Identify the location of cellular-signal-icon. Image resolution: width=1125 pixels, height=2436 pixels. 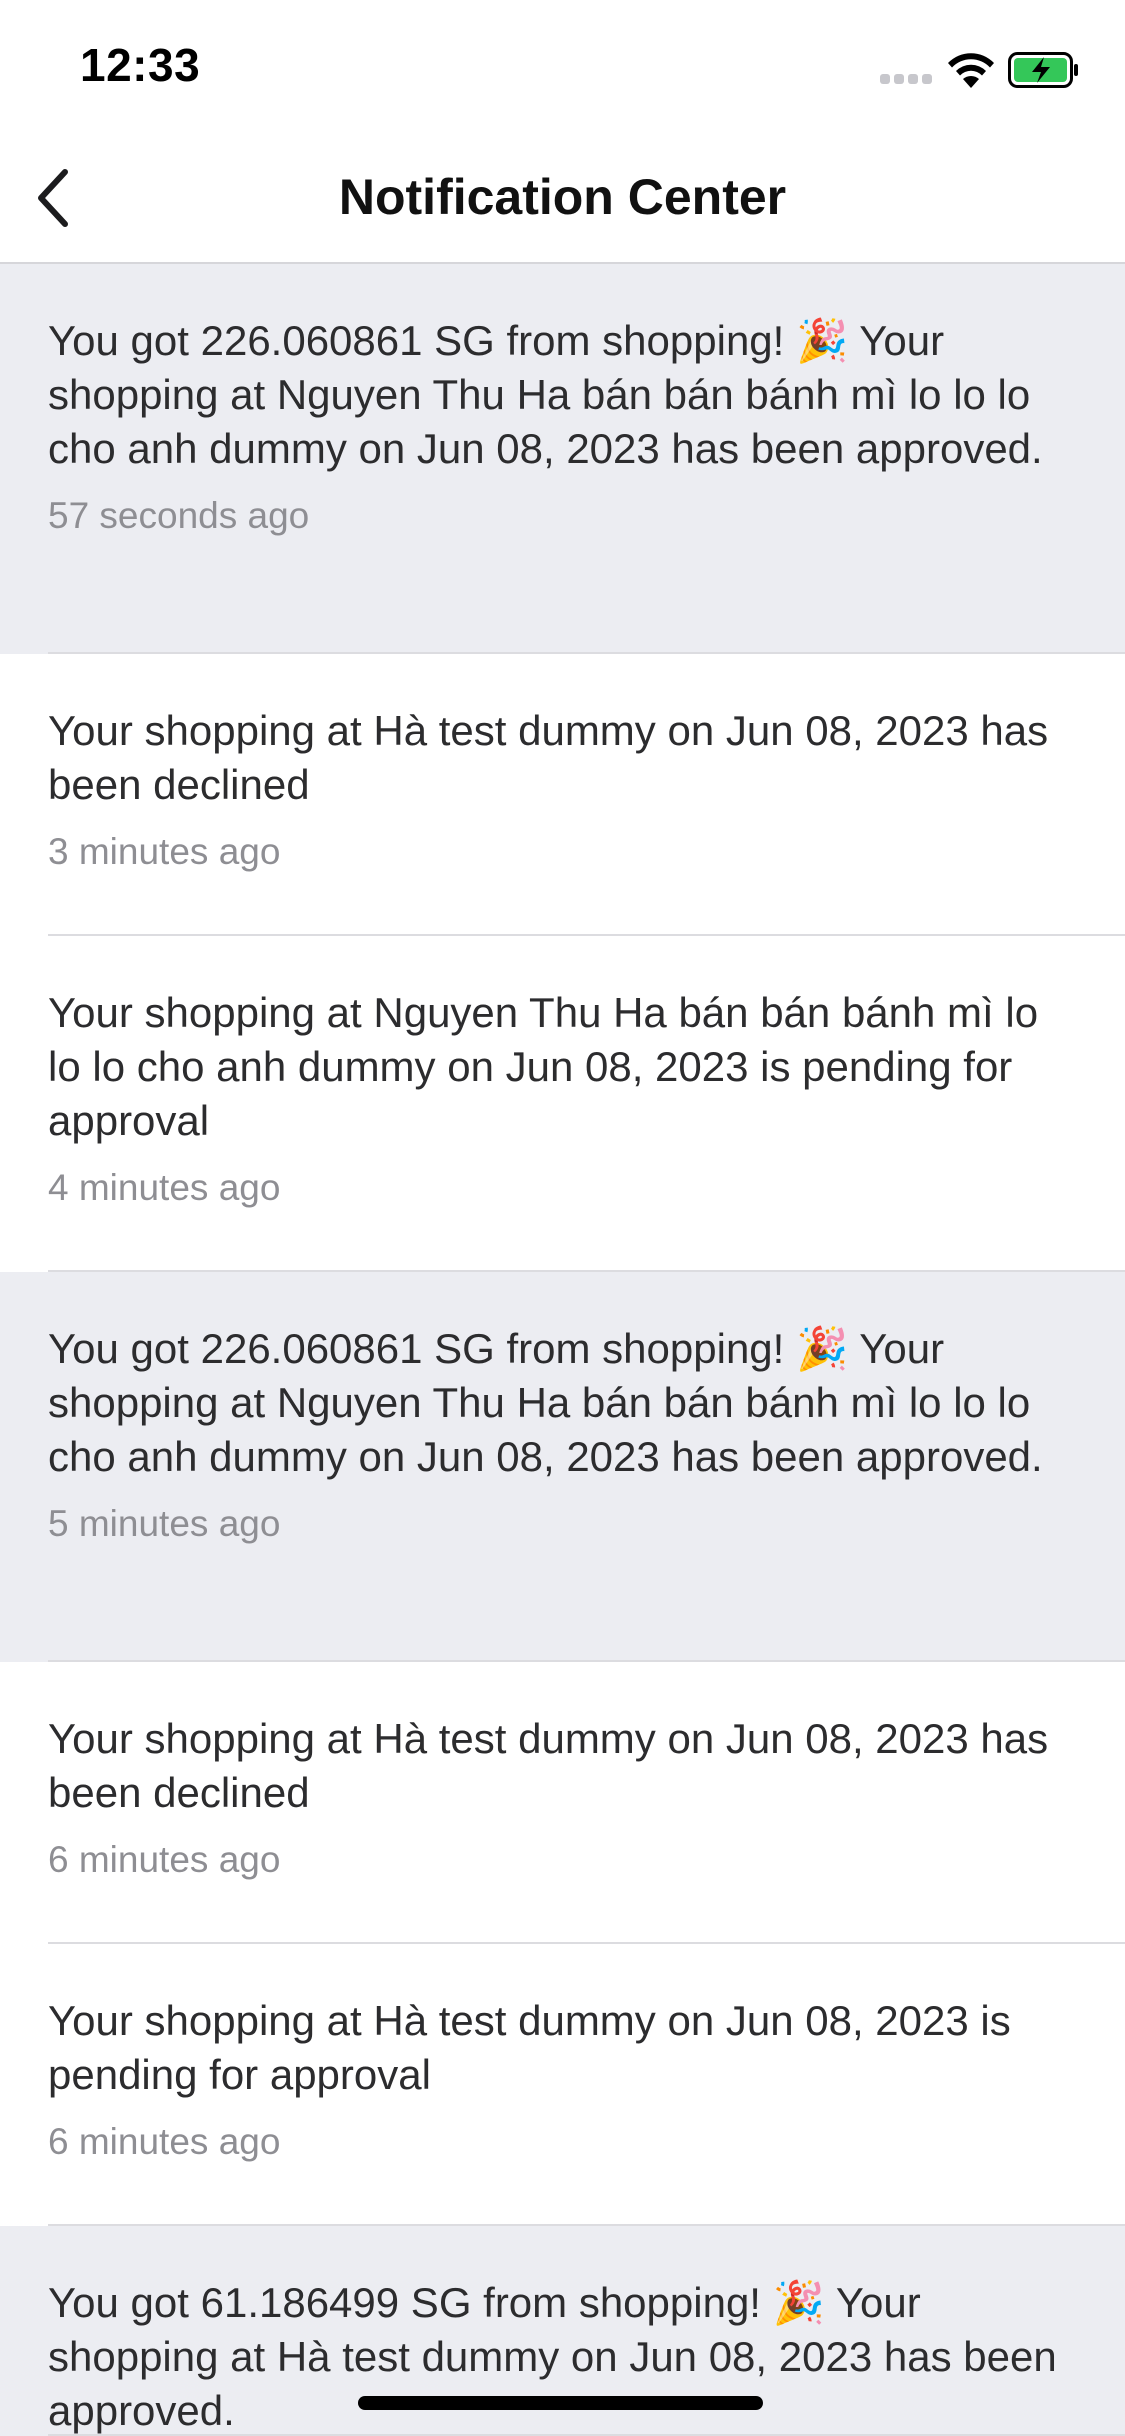
(907, 80).